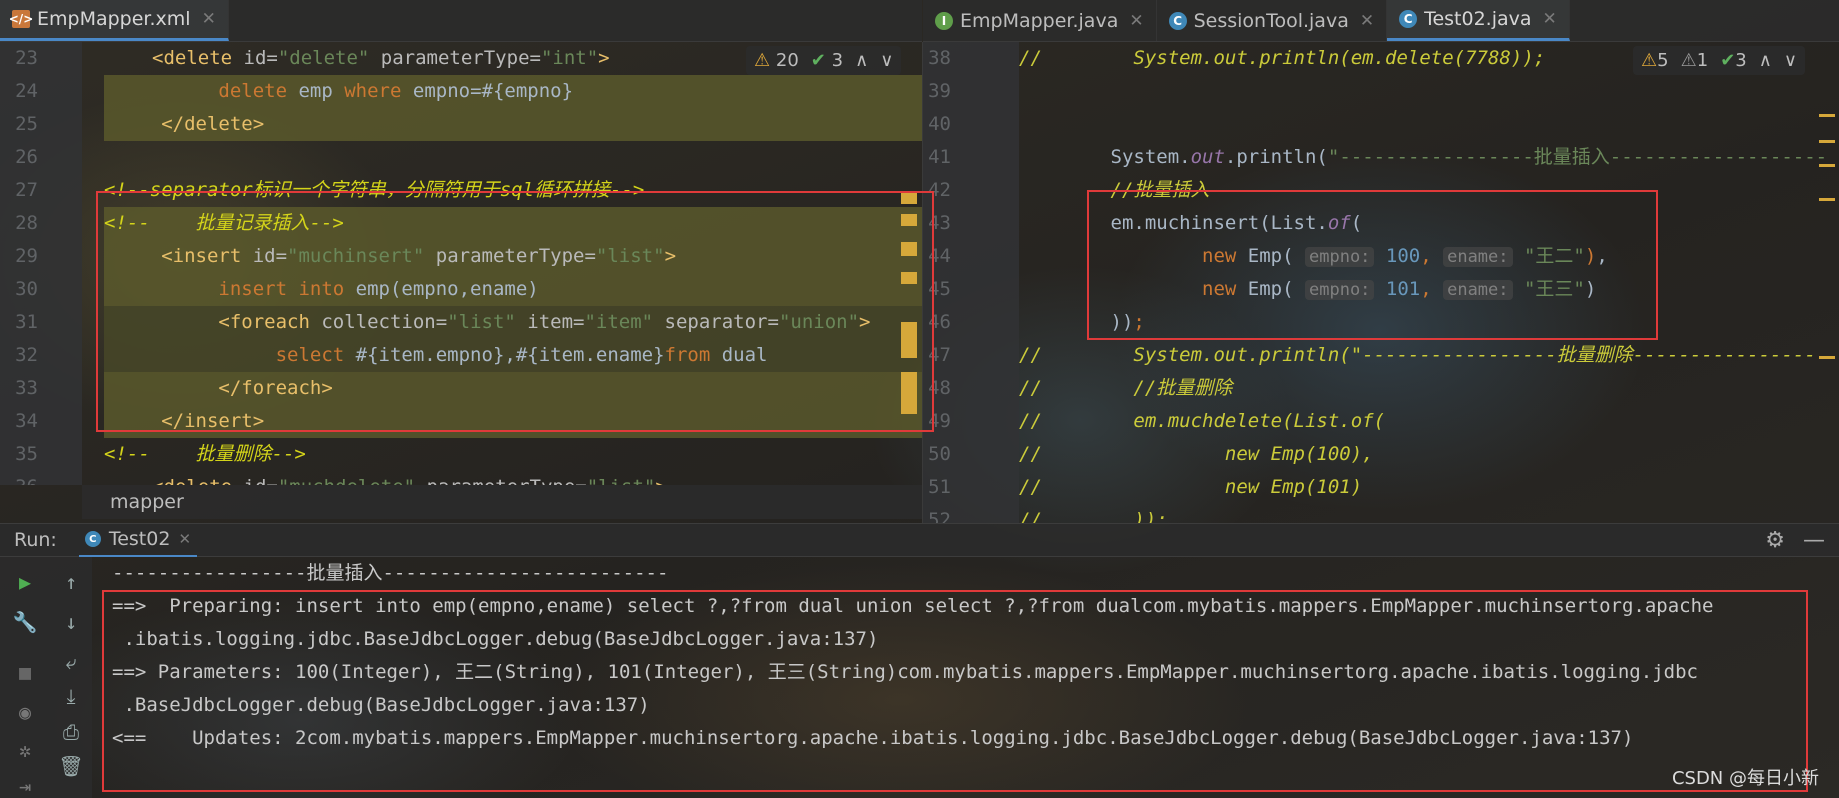  I want to click on code-line: insert into emp(empno,ename), so click(513, 289).